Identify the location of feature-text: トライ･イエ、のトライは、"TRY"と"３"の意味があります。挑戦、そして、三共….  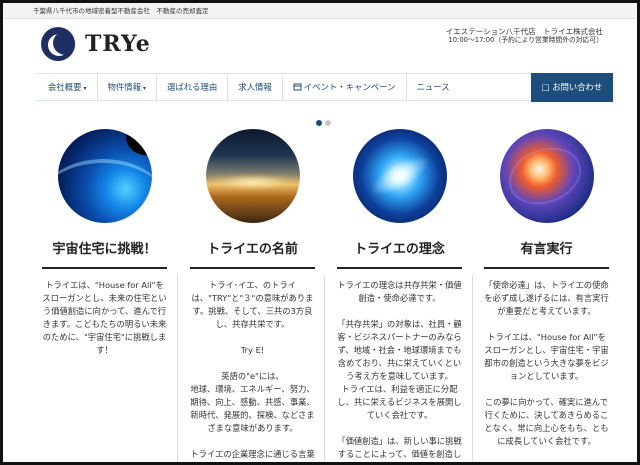
(252, 369).